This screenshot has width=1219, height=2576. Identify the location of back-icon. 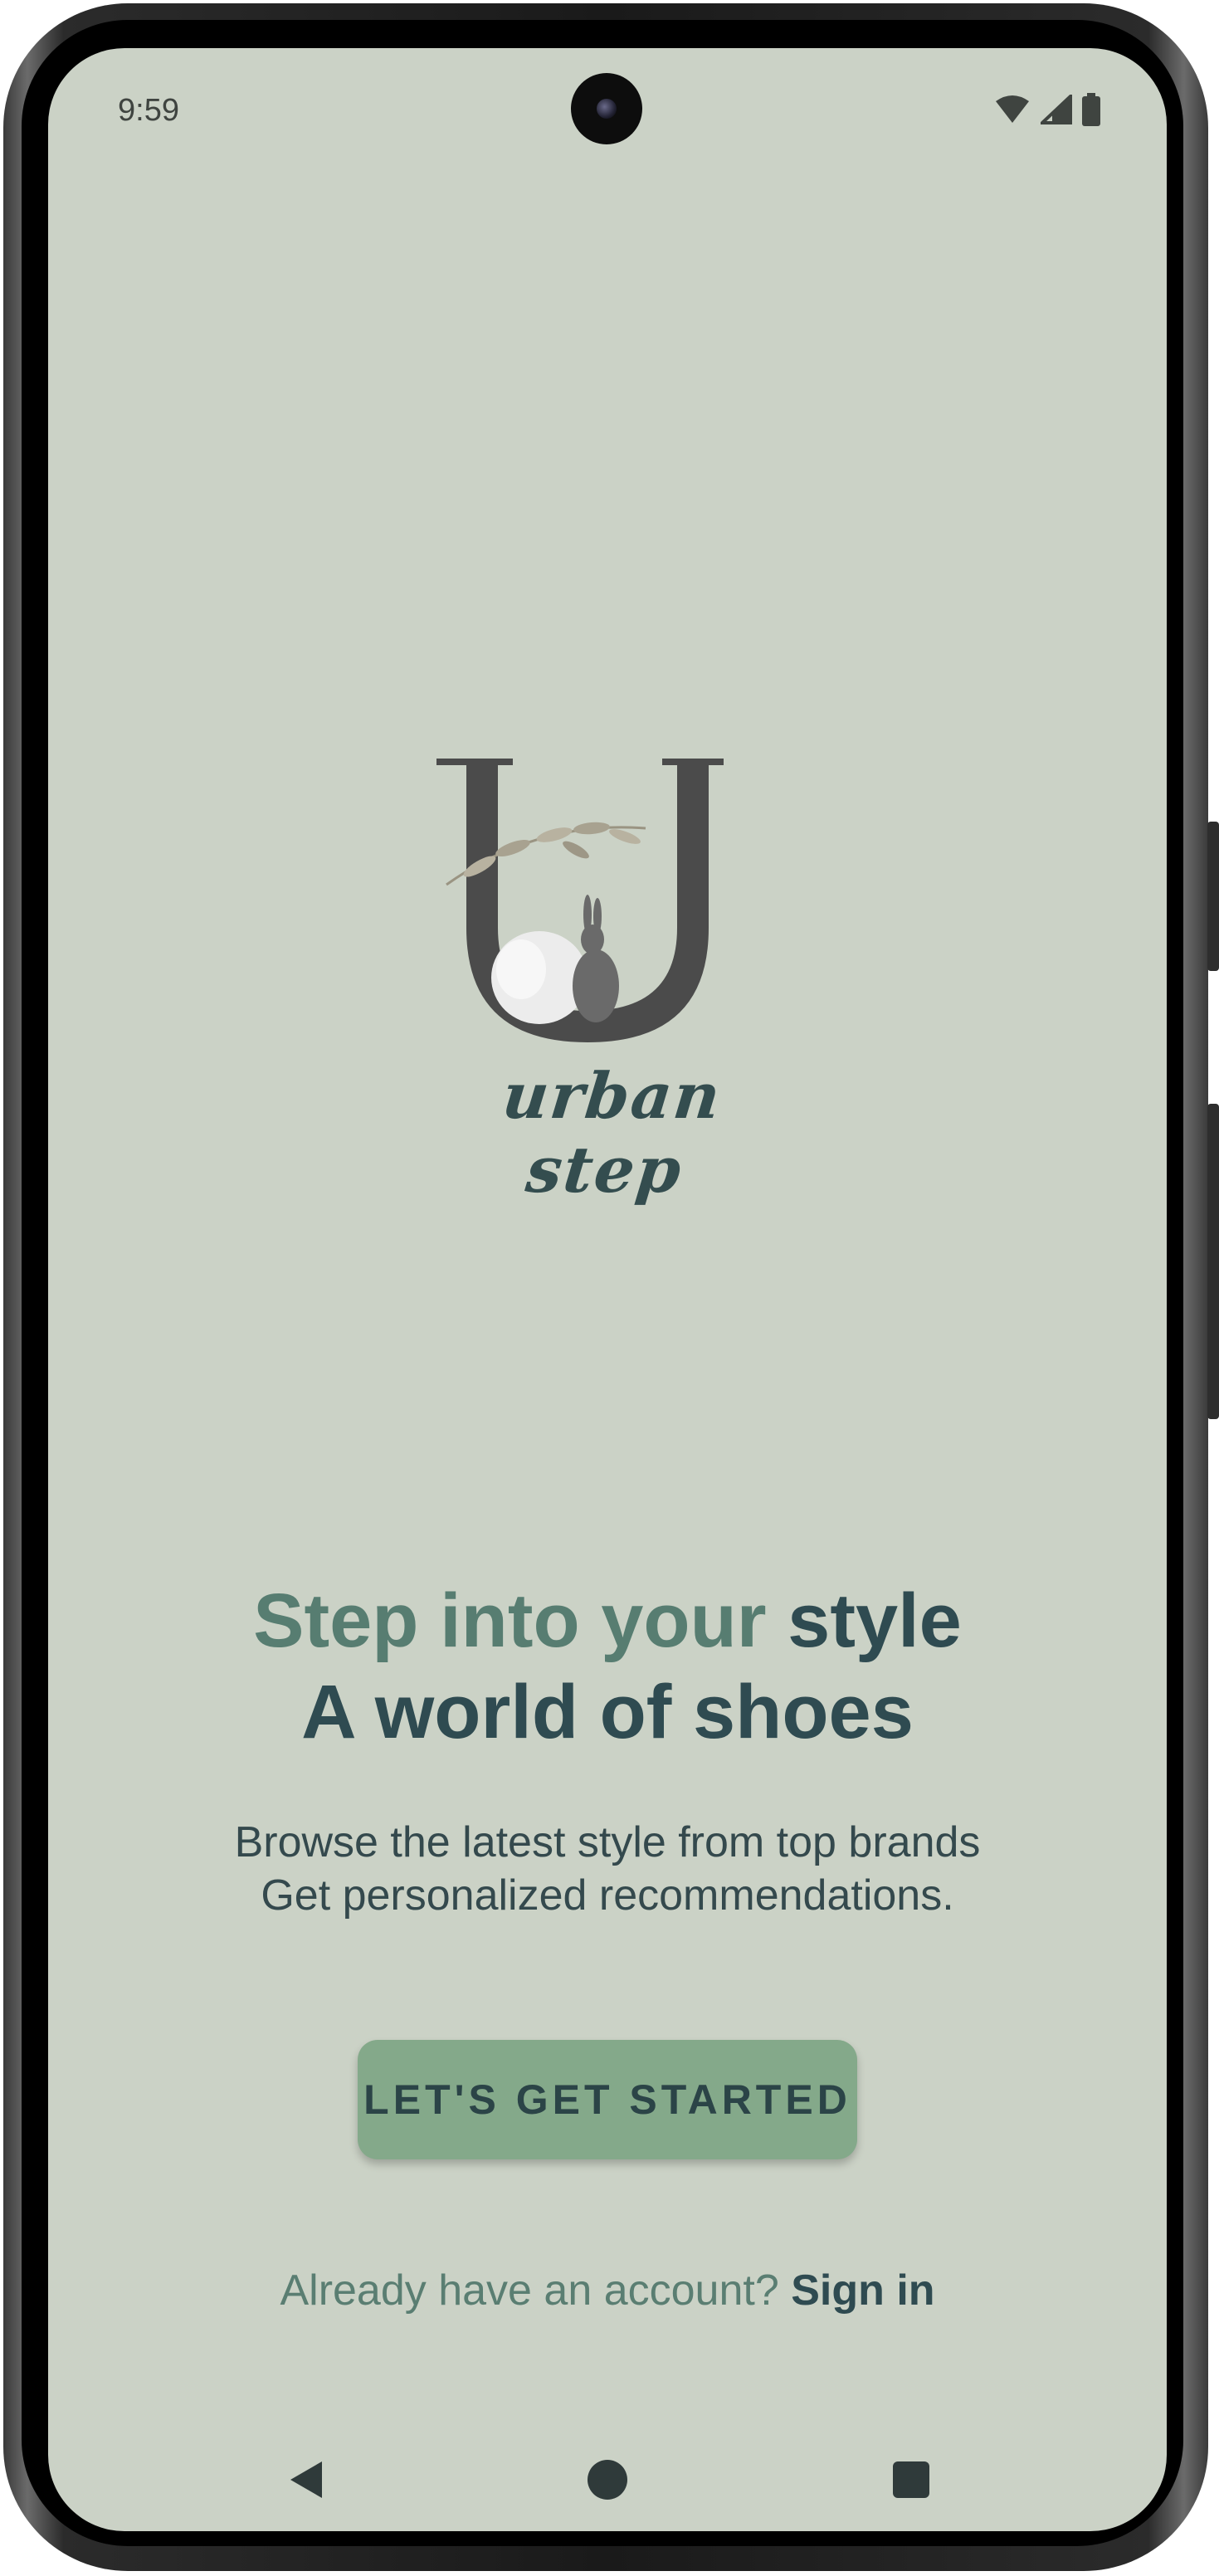
(306, 2480).